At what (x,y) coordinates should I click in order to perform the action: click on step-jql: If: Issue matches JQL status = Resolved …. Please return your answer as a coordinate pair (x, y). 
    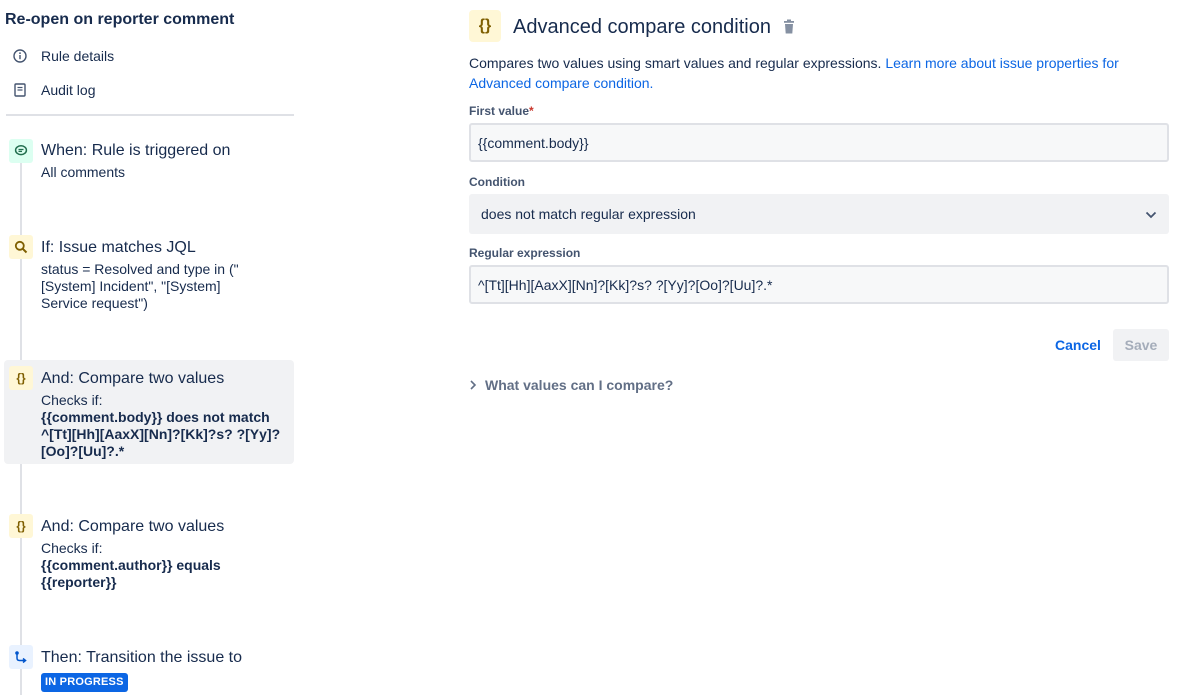
    Looking at the image, I should click on (149, 275).